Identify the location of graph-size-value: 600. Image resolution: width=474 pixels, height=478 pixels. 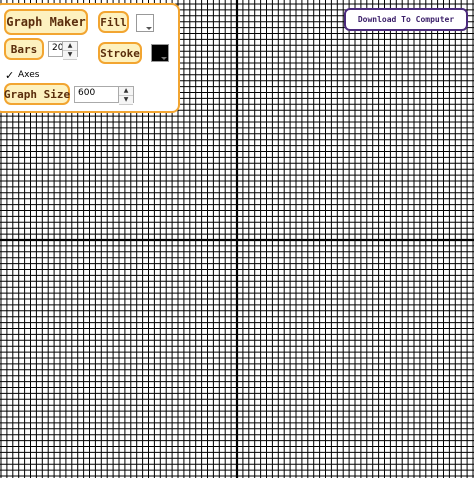
(87, 93).